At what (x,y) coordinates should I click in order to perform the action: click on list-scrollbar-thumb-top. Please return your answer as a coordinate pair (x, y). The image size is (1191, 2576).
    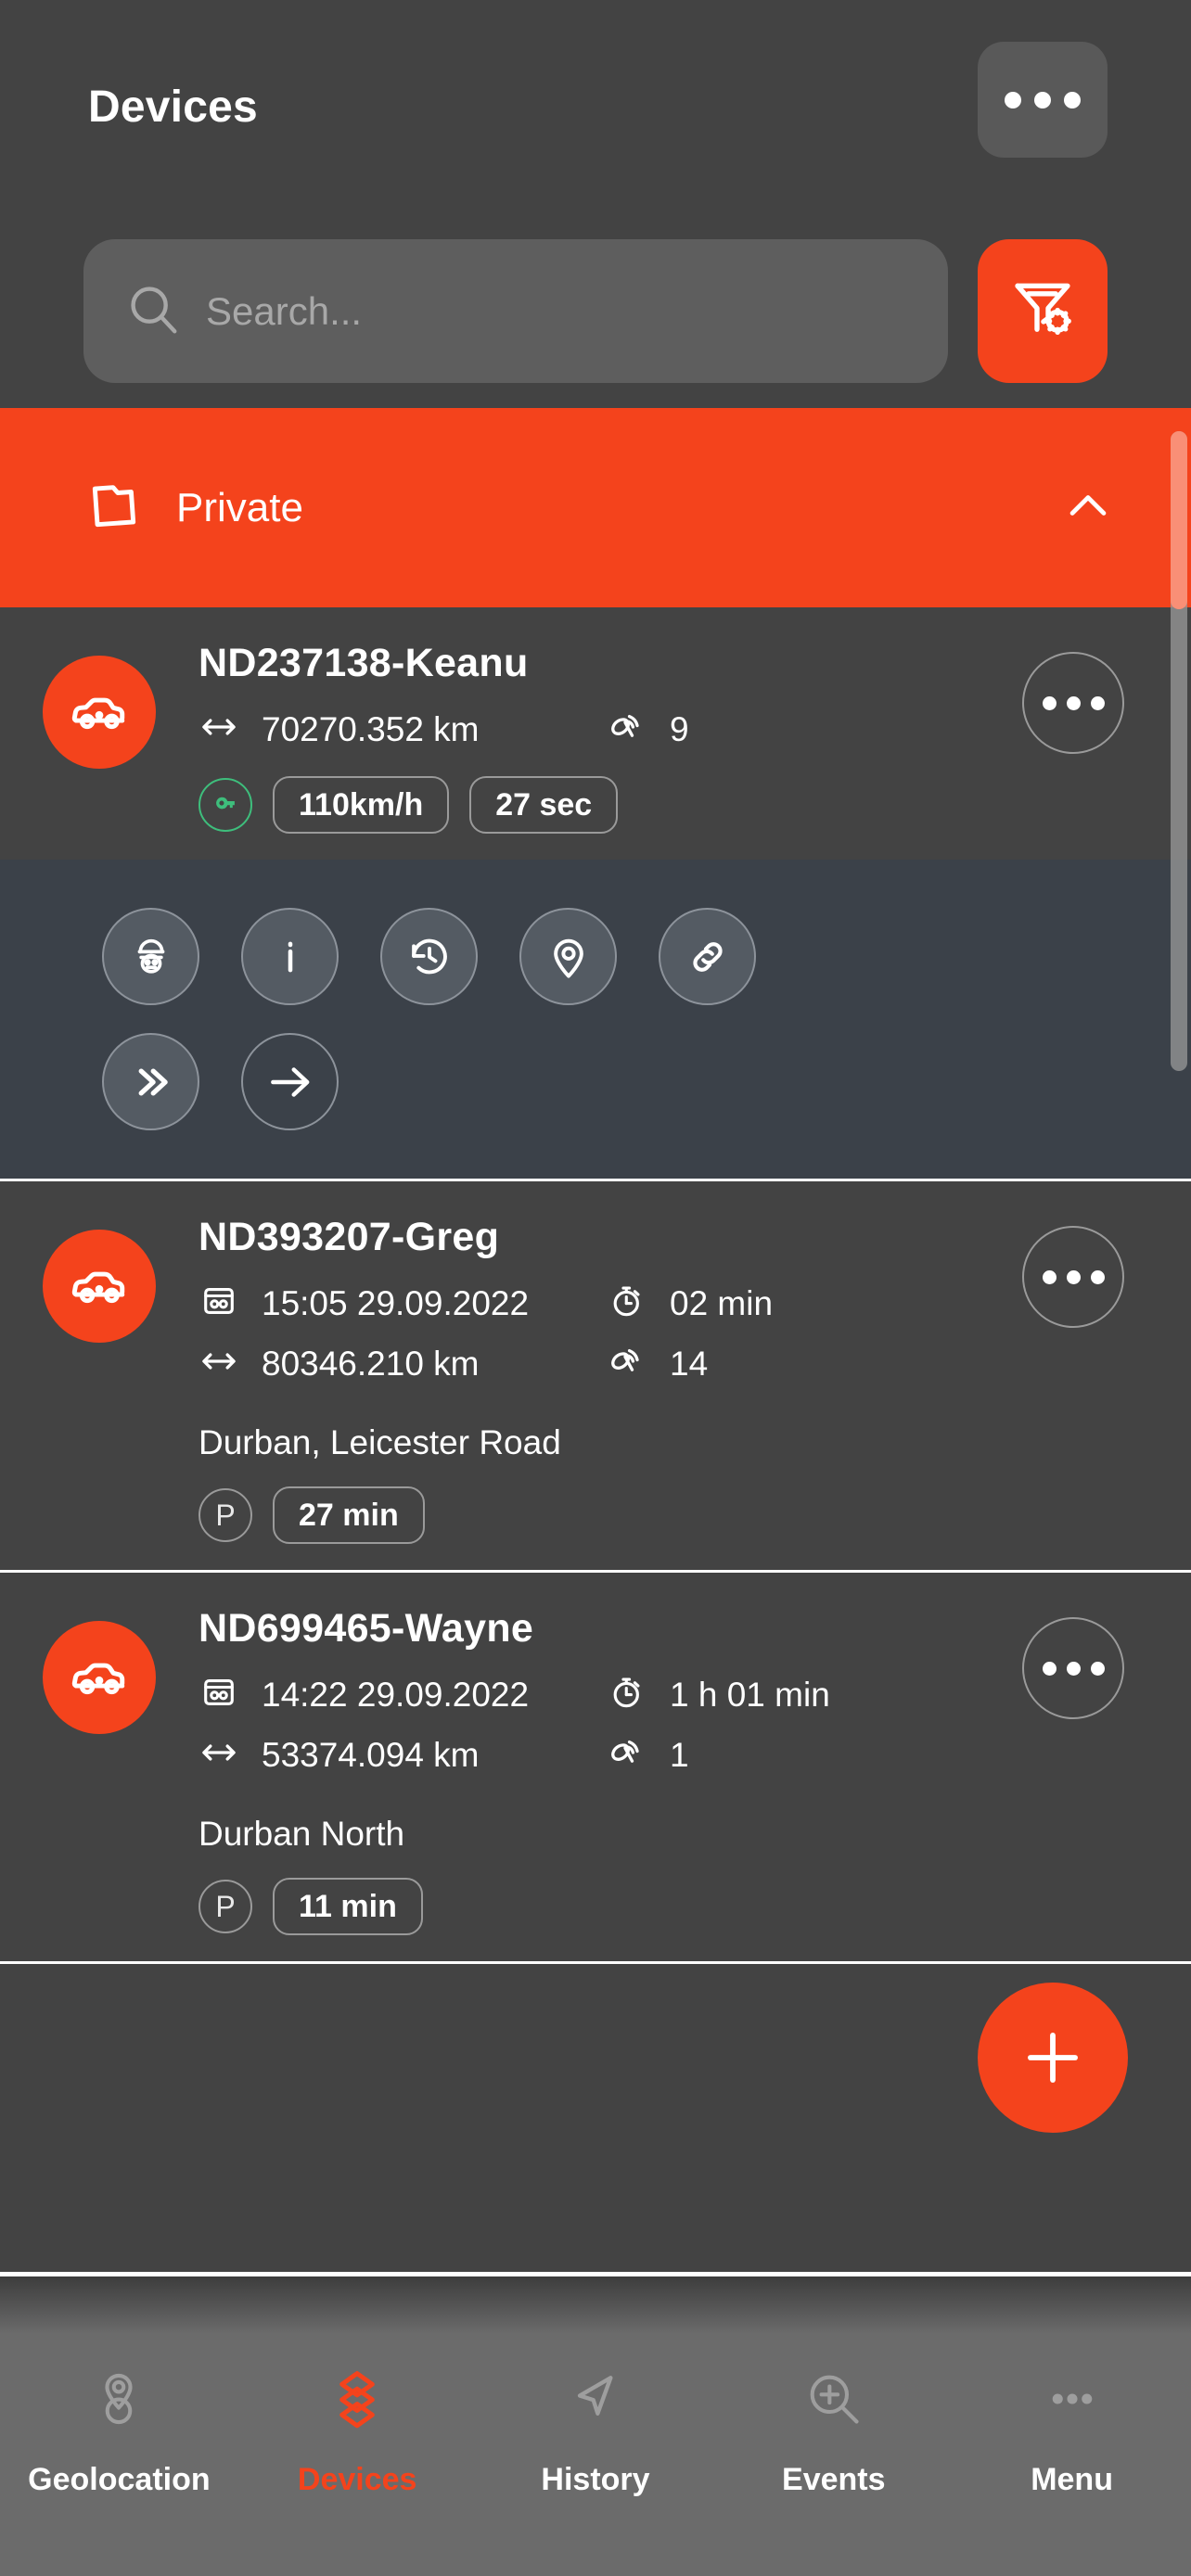
    Looking at the image, I should click on (1179, 520).